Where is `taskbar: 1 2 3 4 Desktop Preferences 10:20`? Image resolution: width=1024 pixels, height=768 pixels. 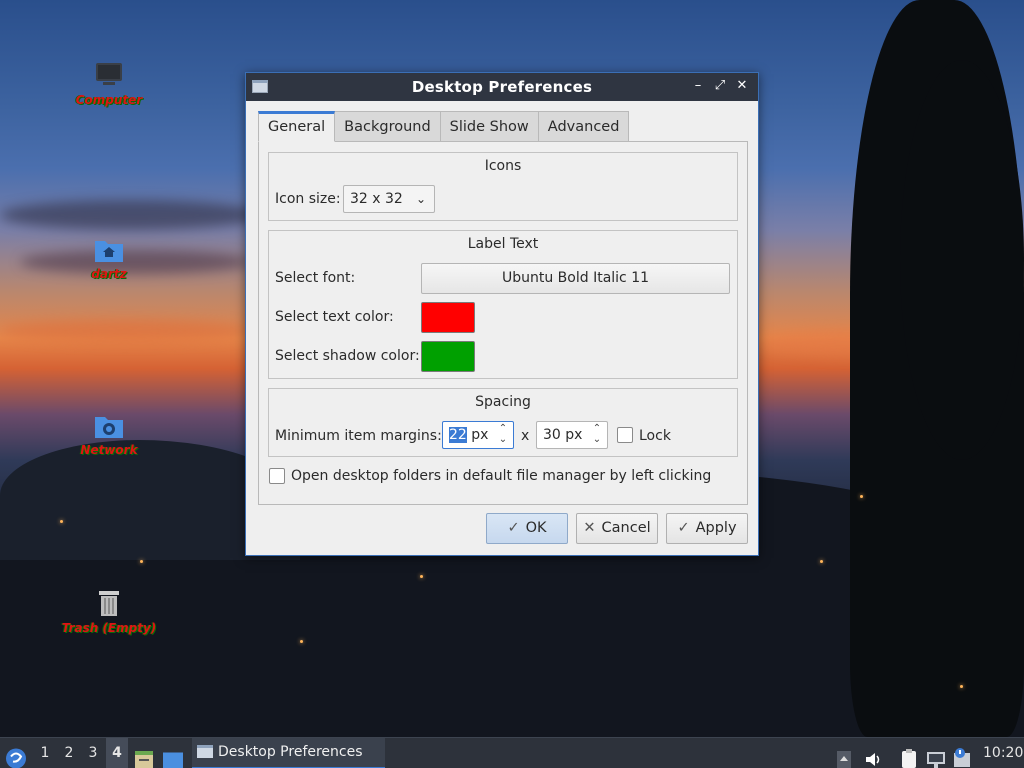
taskbar: 1 2 3 4 Desktop Preferences 10:20 is located at coordinates (512, 752).